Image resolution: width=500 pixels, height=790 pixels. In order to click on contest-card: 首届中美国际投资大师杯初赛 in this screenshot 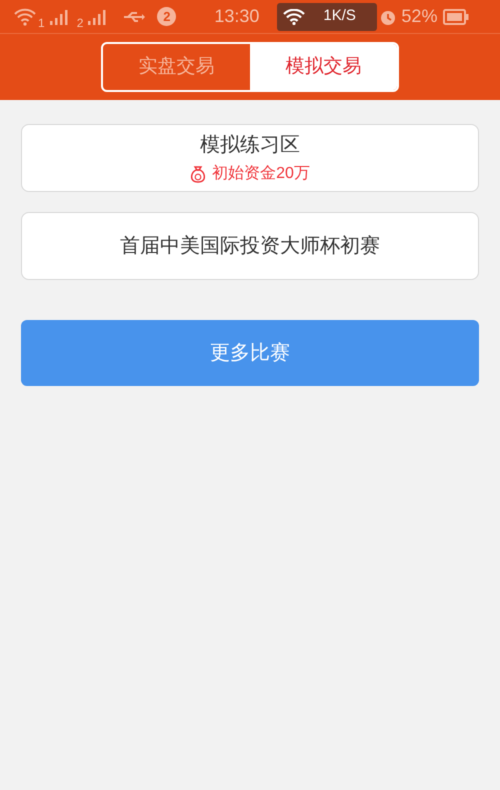, I will do `click(250, 246)`.